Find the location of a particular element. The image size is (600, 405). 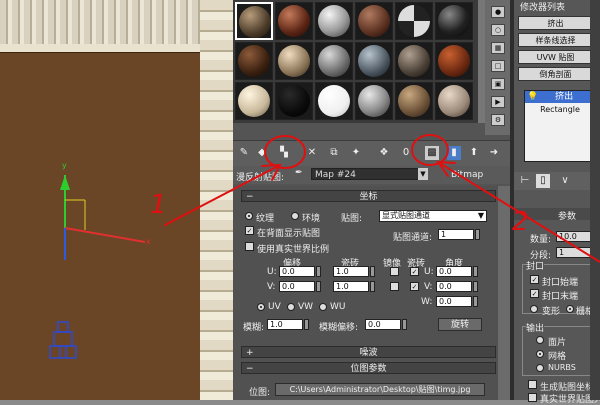

annotation-label-2: 2 is located at coordinates (520, 222).